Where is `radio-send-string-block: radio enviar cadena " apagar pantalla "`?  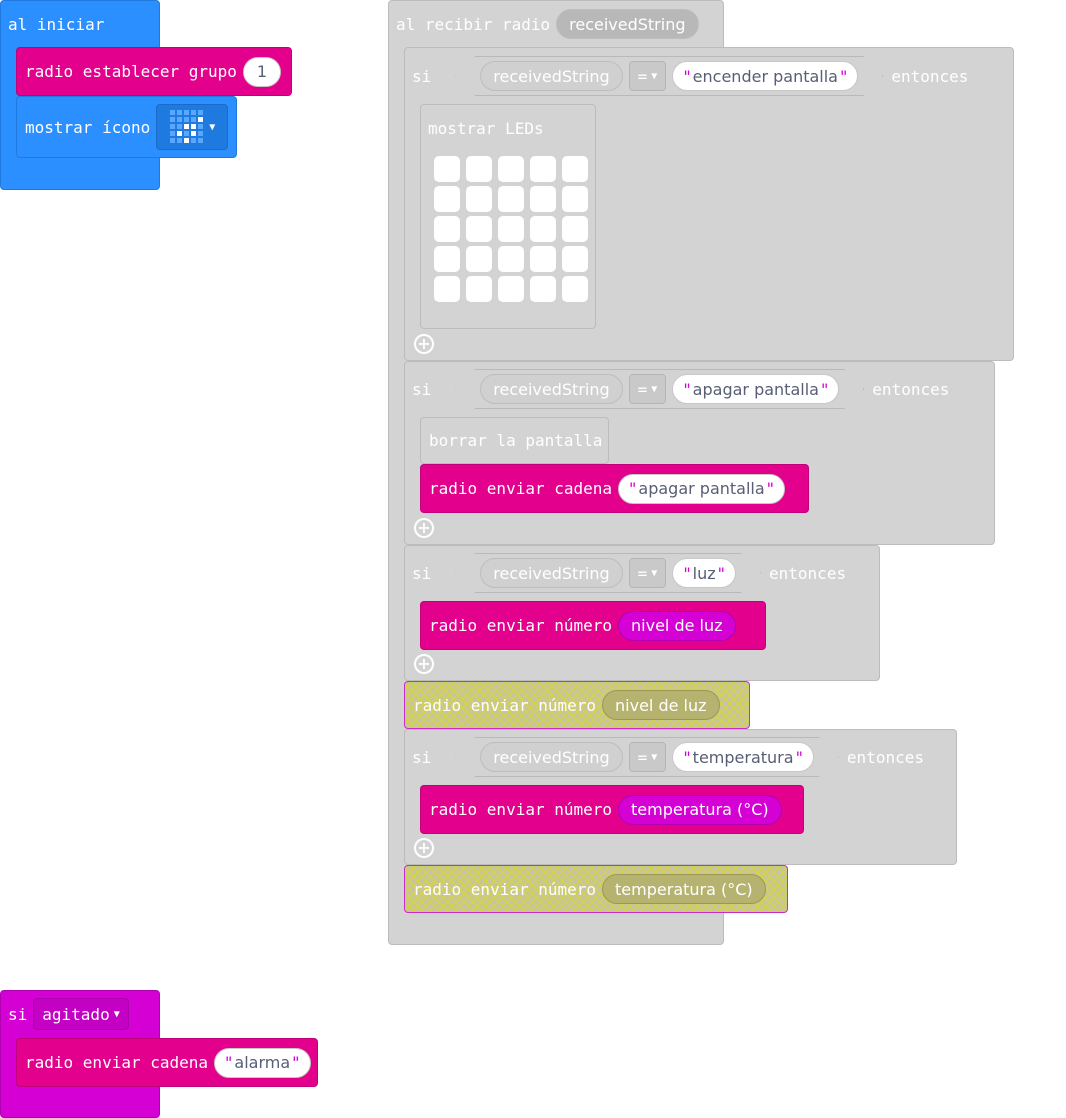
radio-send-string-block: radio enviar cadena " apagar pantalla " is located at coordinates (614, 488).